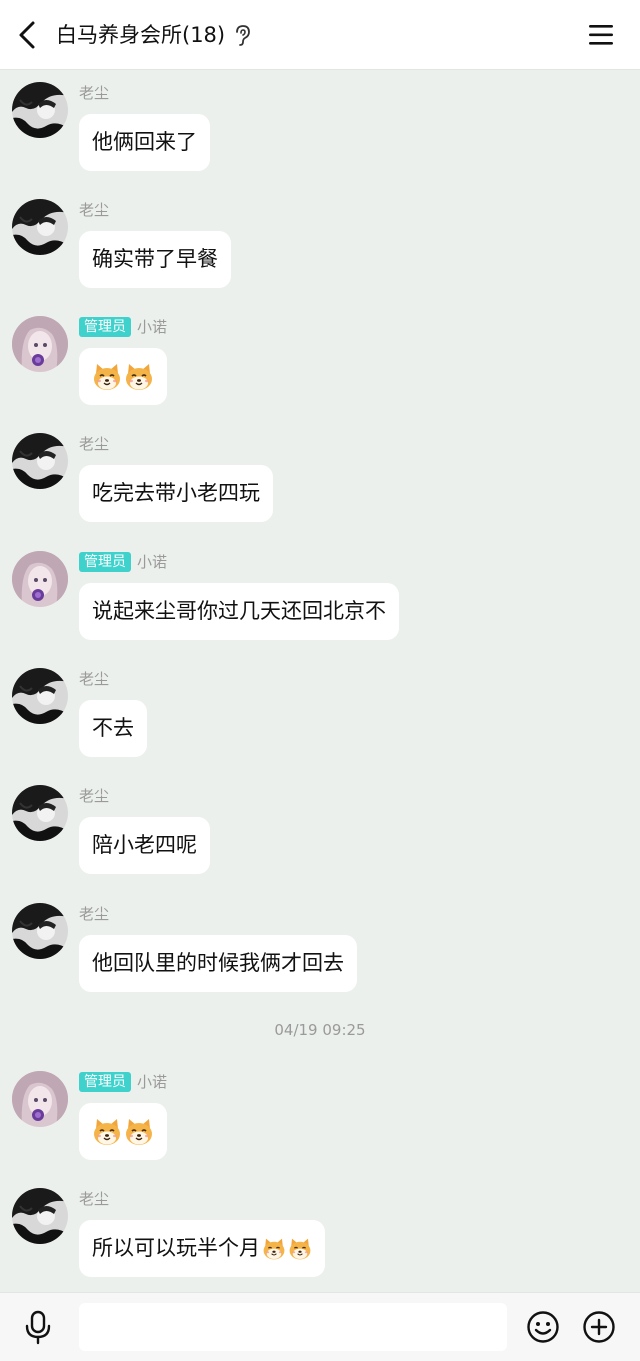 This screenshot has height=1361, width=640. I want to click on message-bubble: 吃完去带小老四玩, so click(176, 493).